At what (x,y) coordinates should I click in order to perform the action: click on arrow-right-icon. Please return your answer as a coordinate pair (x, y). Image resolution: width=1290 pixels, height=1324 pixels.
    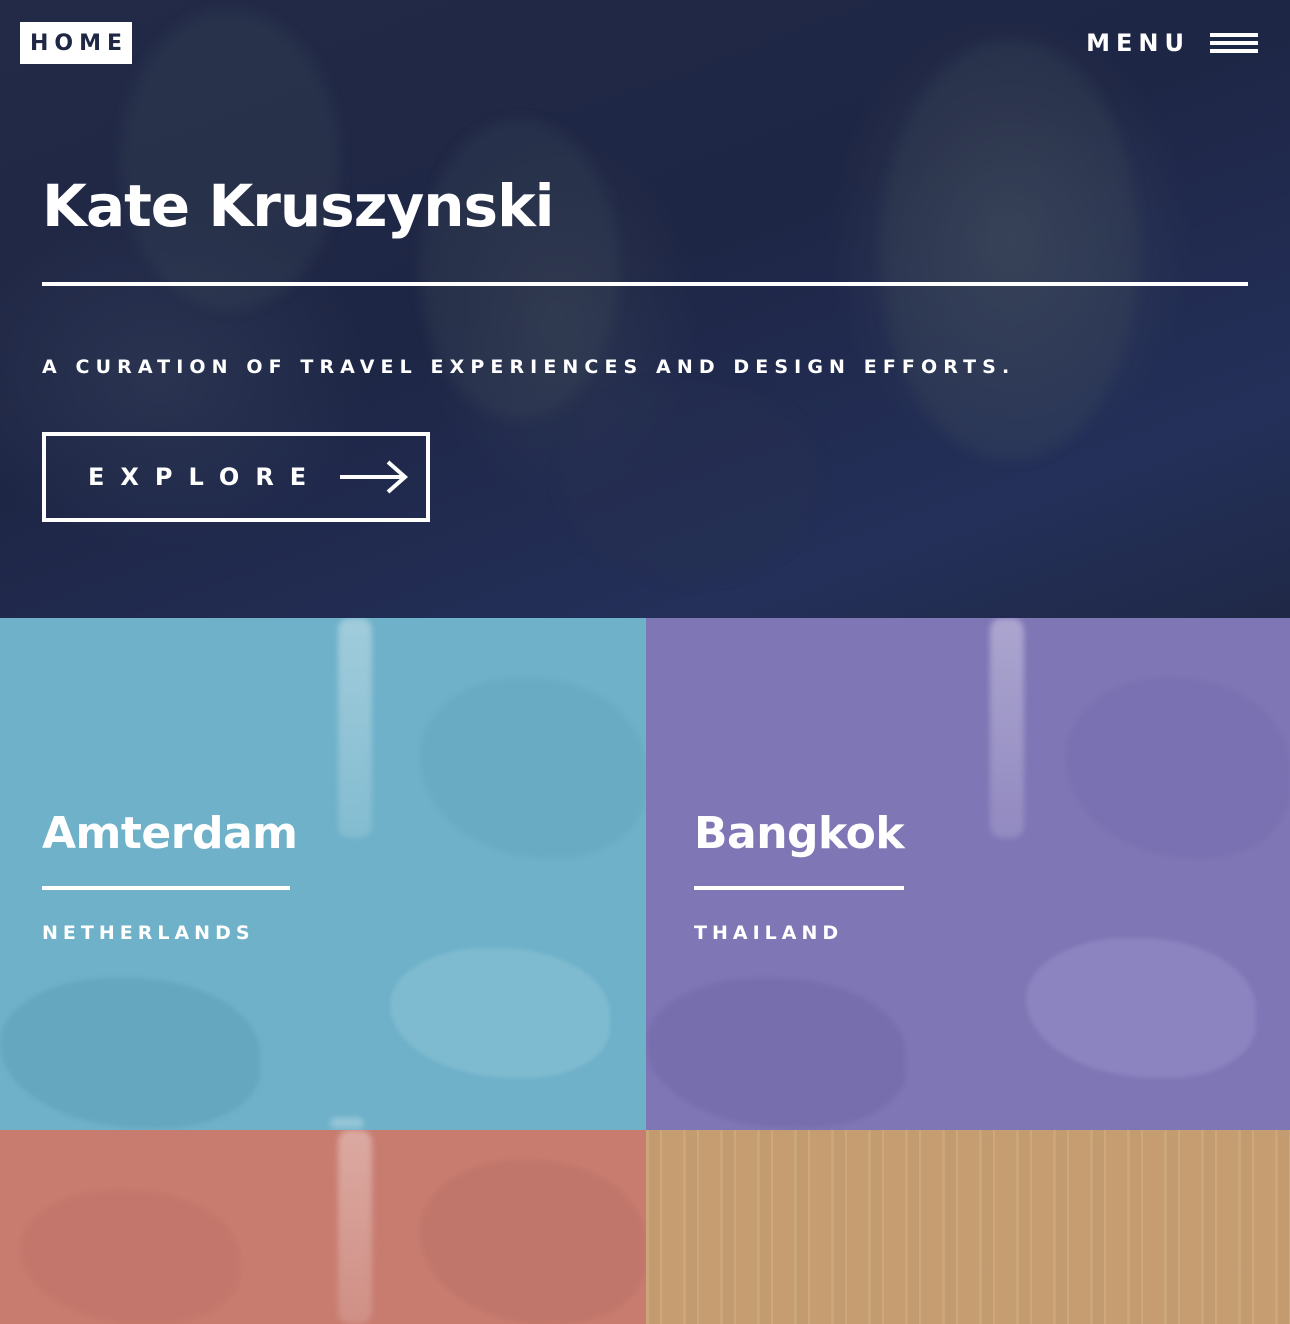
    Looking at the image, I should click on (374, 477).